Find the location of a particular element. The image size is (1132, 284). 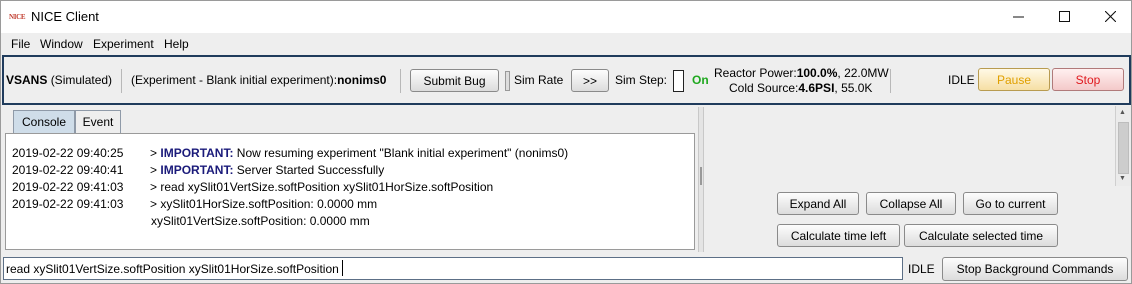

cold-source-value: 4.6PSI is located at coordinates (816, 88).